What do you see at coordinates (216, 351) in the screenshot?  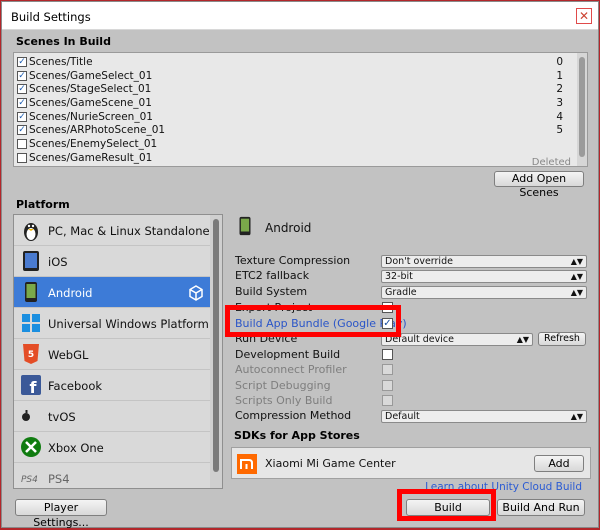 I see `platform-scrollbar` at bounding box center [216, 351].